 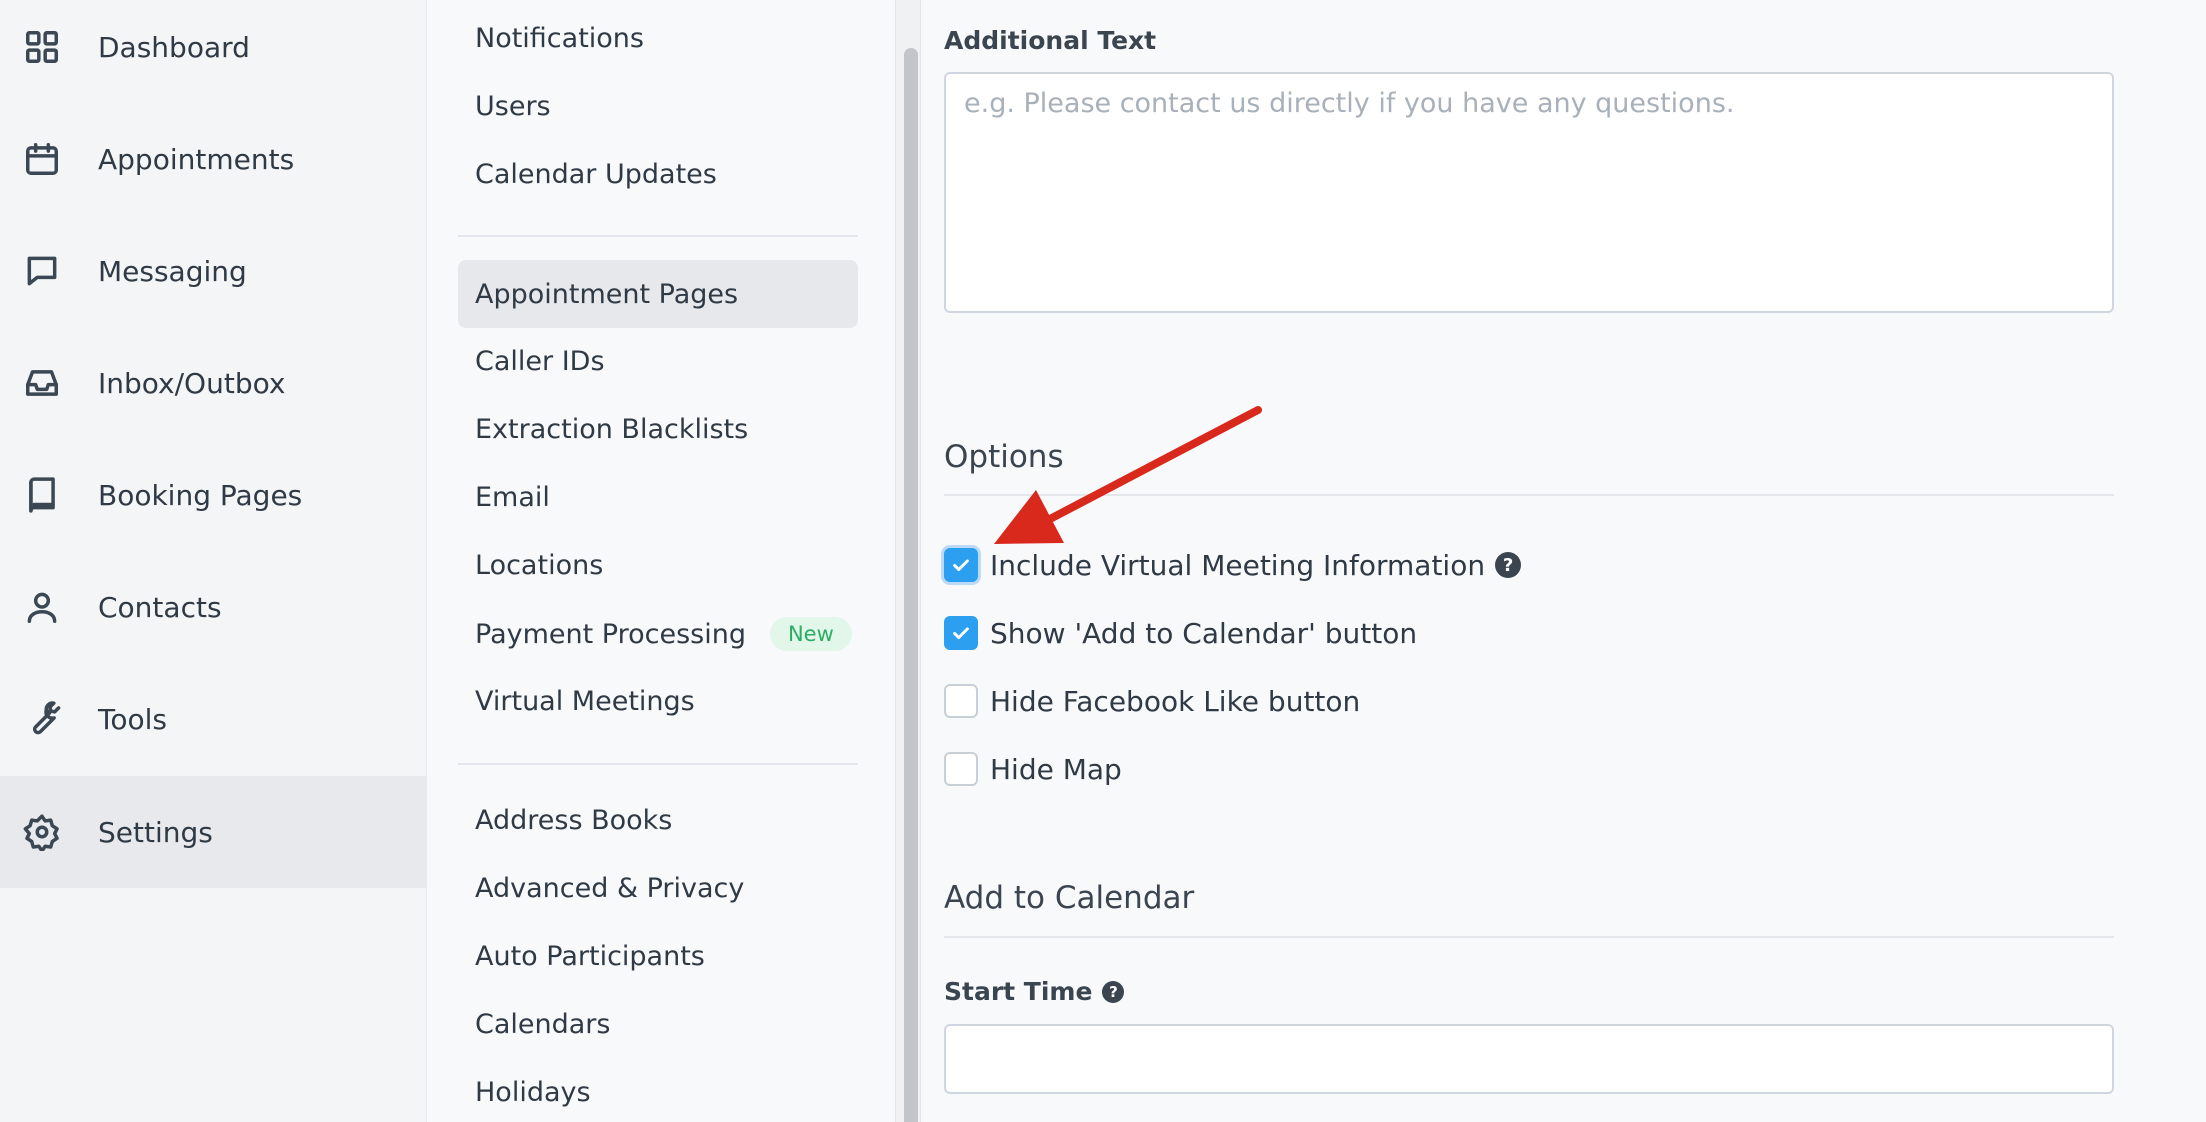 What do you see at coordinates (658, 956) in the screenshot?
I see `menu-item-auto-participants: Auto Participants` at bounding box center [658, 956].